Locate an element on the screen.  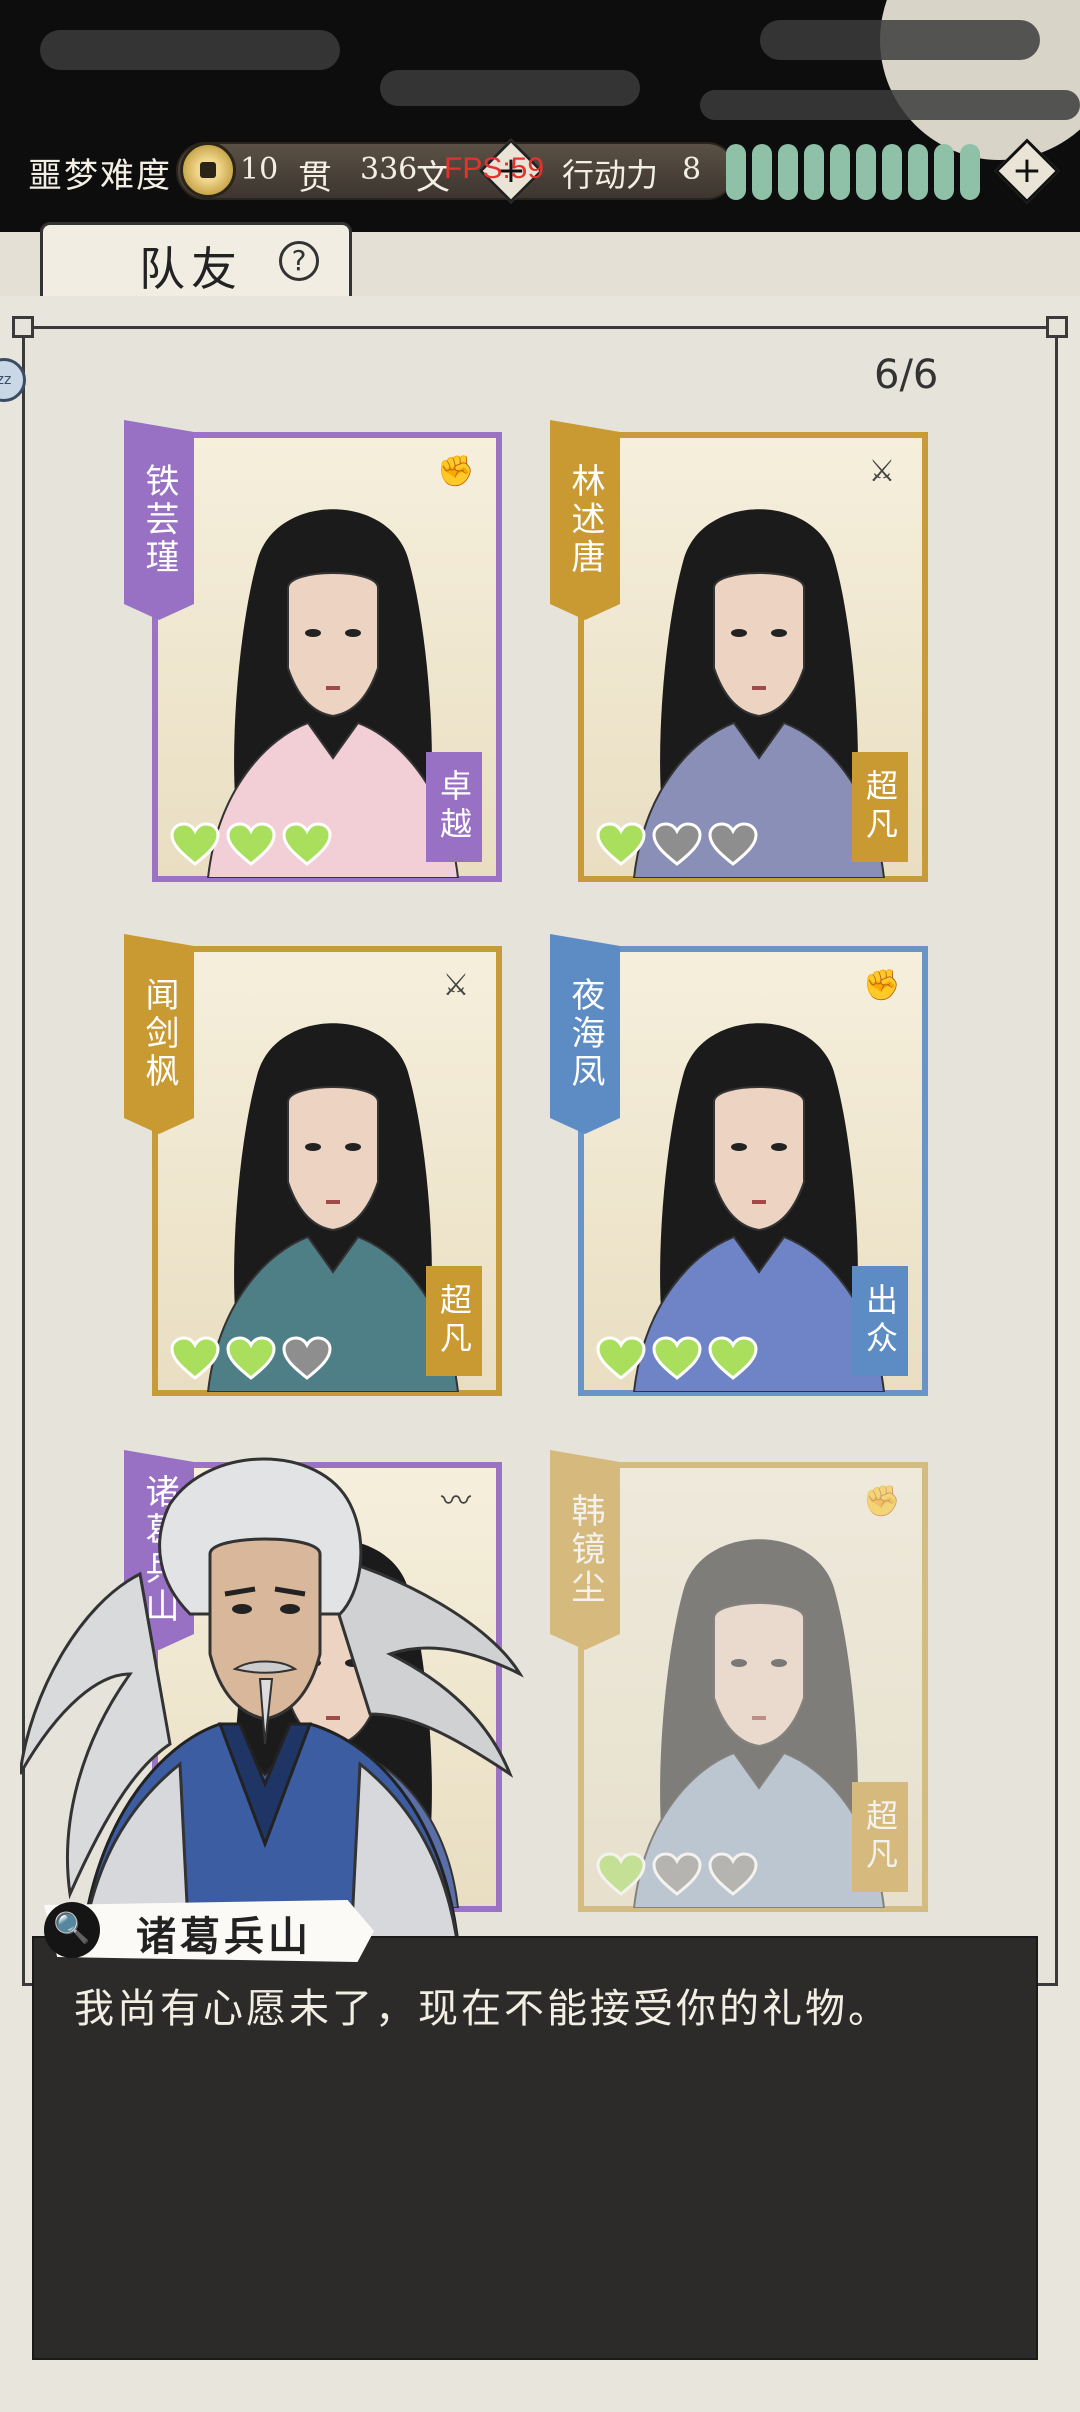
speaker-name: 诸葛兵山 is located at coordinates (224, 1936).